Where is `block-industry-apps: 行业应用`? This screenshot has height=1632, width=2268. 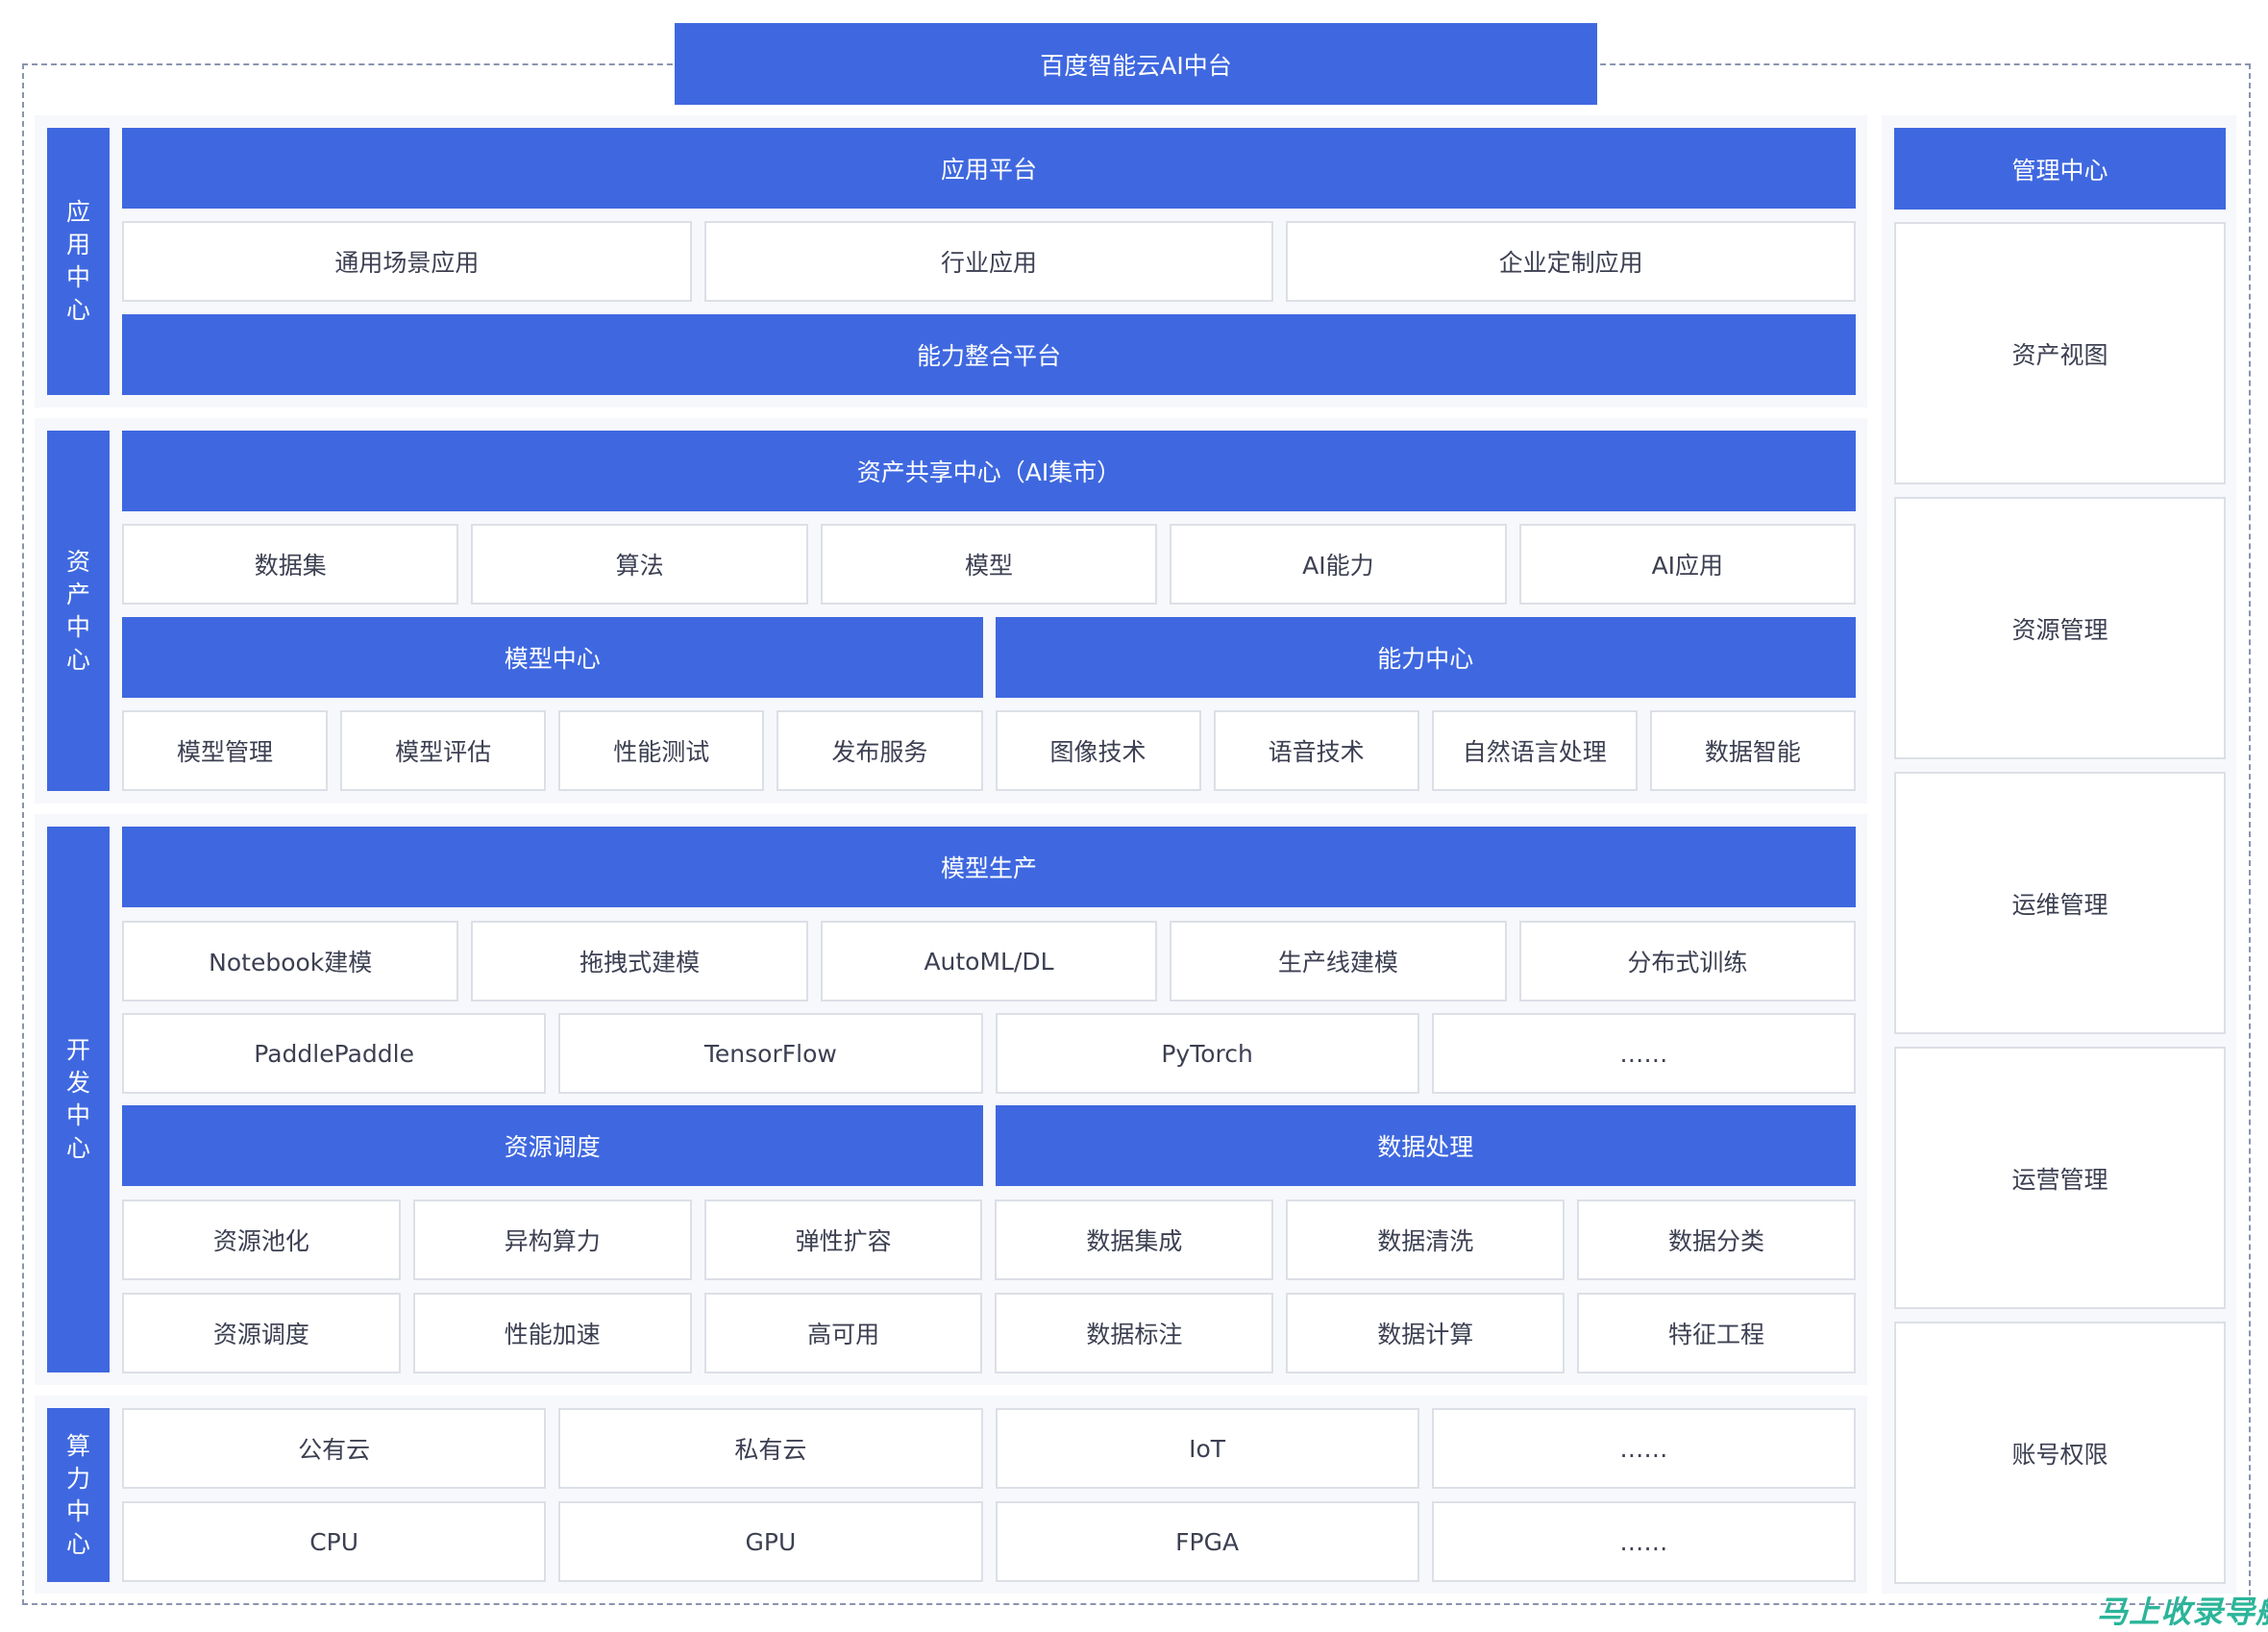
block-industry-apps: 行业应用 is located at coordinates (988, 261).